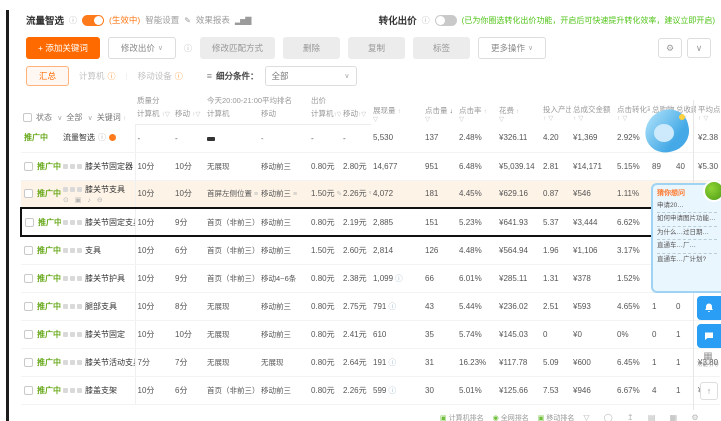 This screenshot has width=721, height=421. I want to click on flow-smart-select-toggle, so click(93, 20).